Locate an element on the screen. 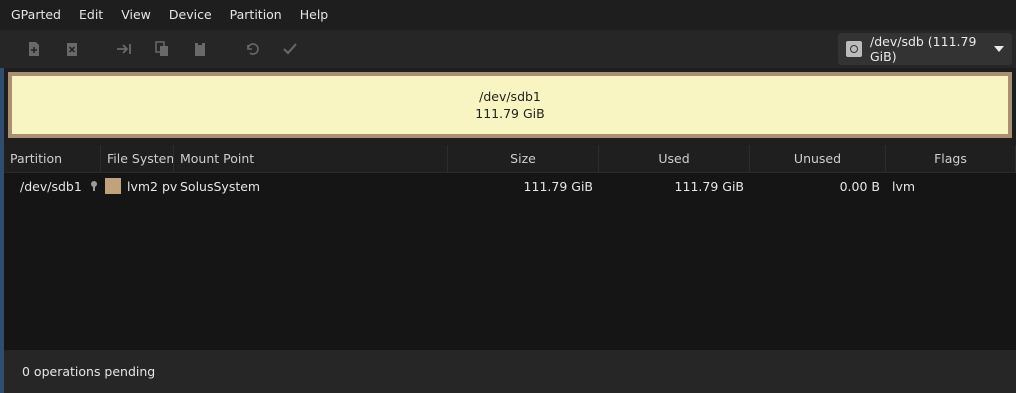  delete-icon is located at coordinates (72, 49).